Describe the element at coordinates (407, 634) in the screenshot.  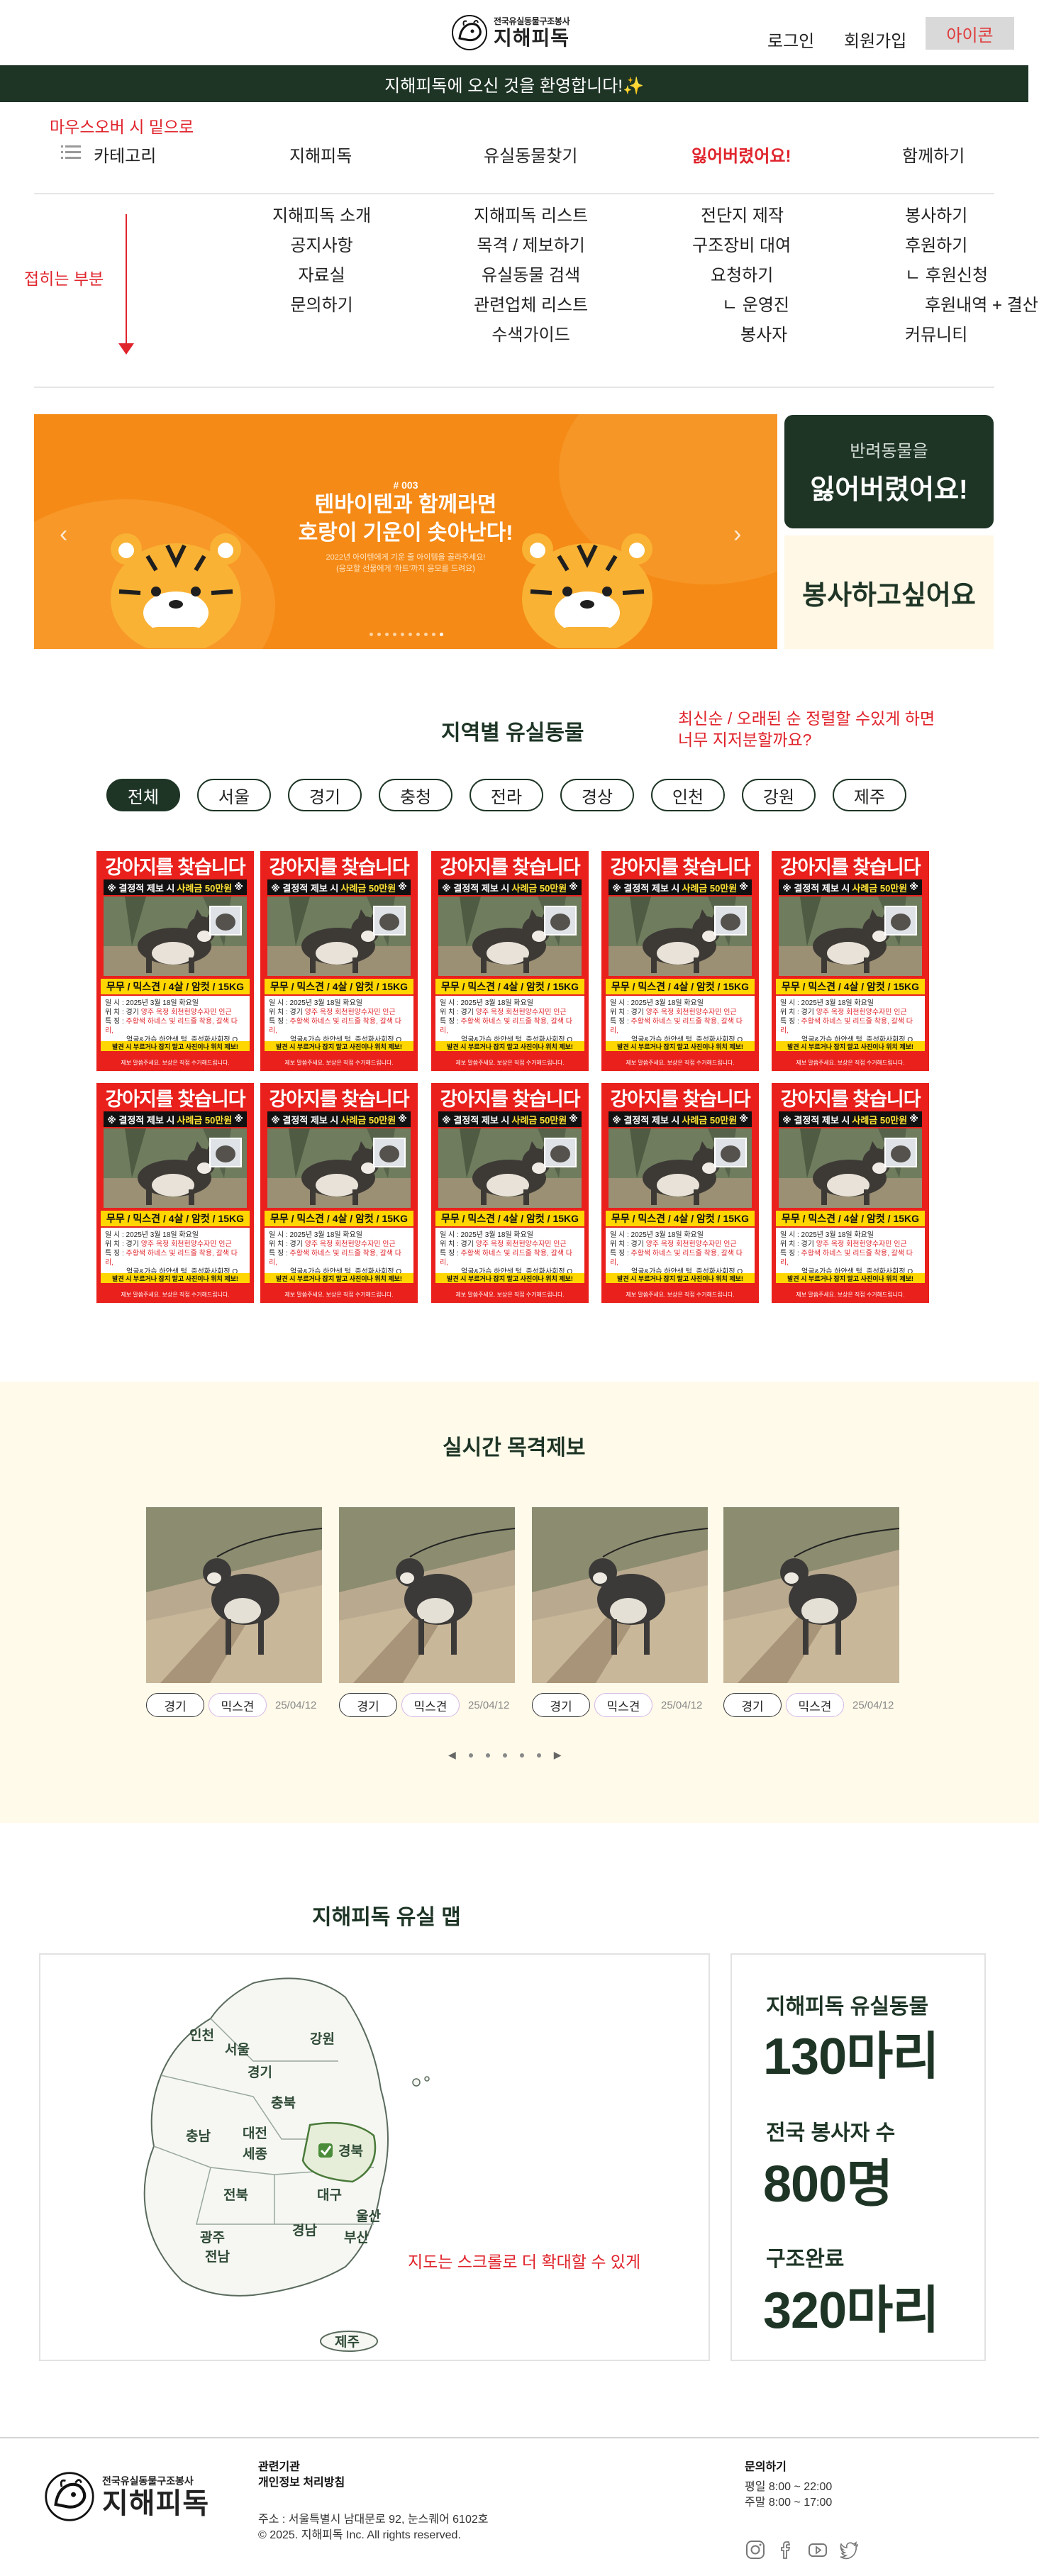
I see `hero-pagination` at that location.